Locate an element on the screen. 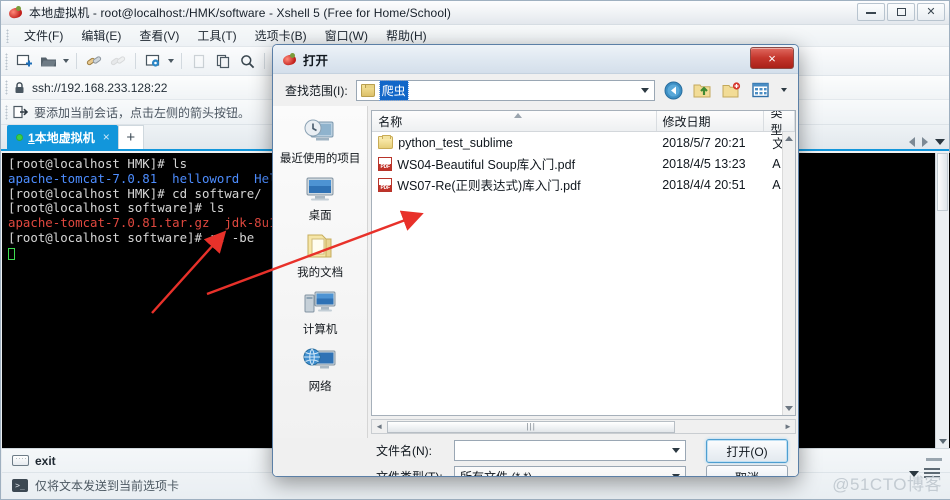 This screenshot has width=950, height=500. file-date-cell: 2018/4/4 20:51 is located at coordinates (704, 184).